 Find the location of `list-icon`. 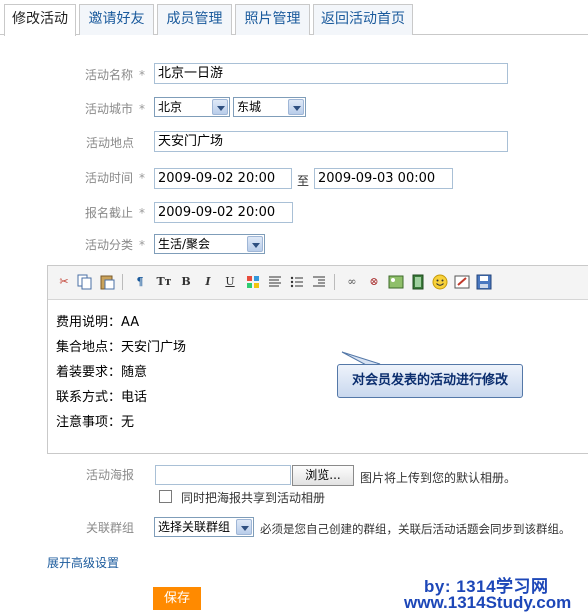

list-icon is located at coordinates (297, 282).